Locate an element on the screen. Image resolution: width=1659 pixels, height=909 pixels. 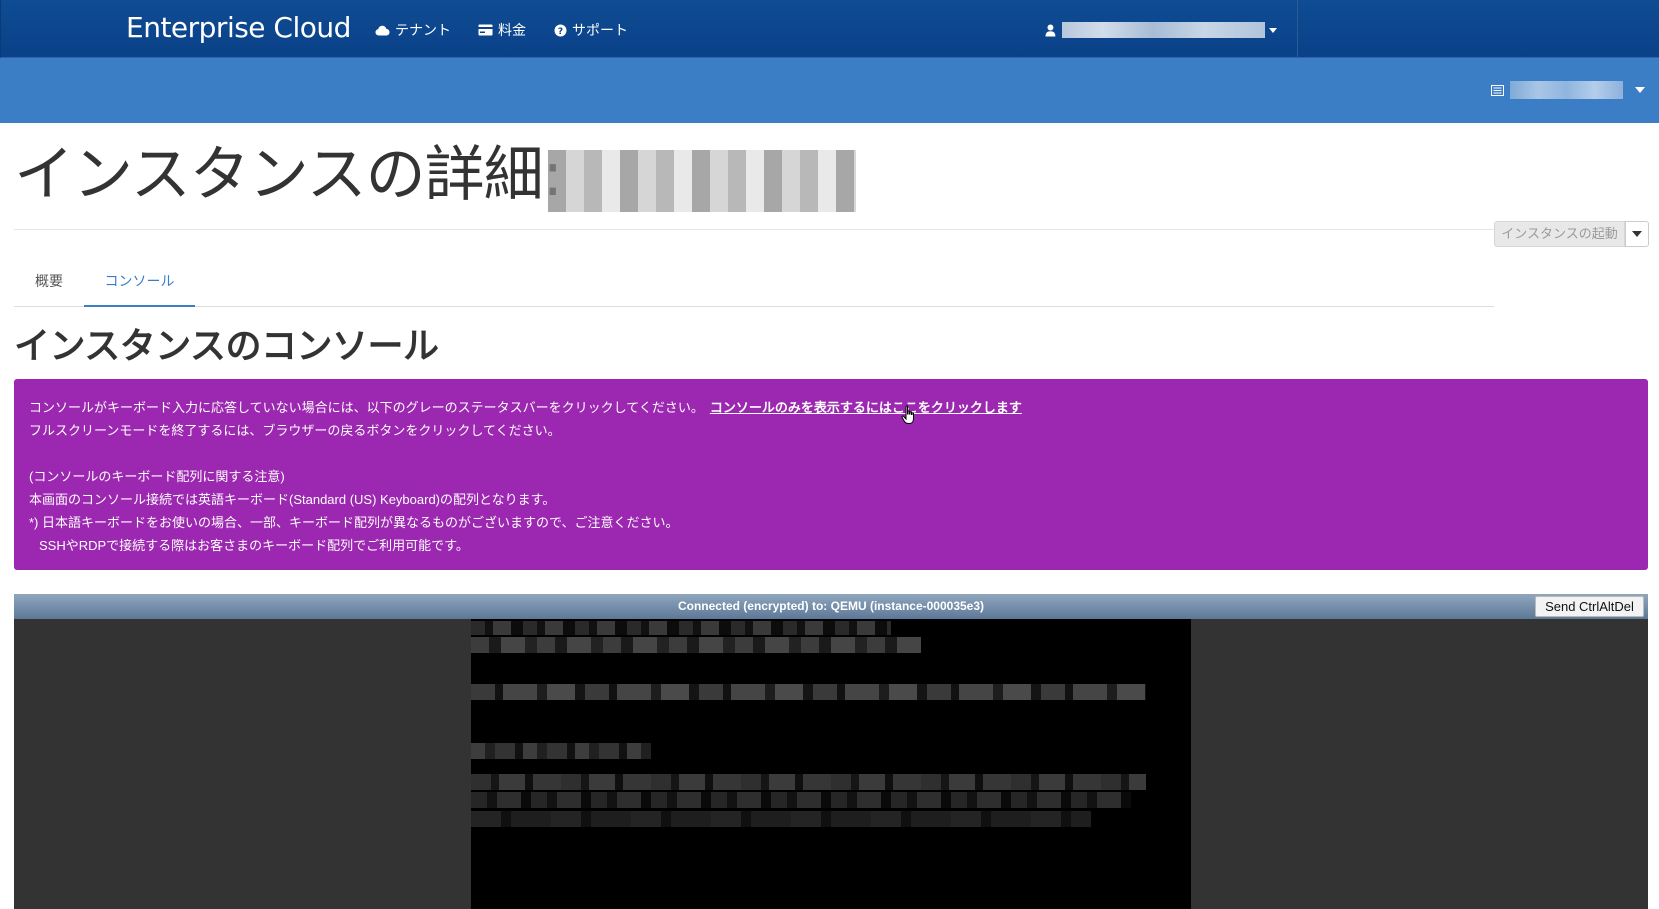
project-selector is located at coordinates (1571, 90).